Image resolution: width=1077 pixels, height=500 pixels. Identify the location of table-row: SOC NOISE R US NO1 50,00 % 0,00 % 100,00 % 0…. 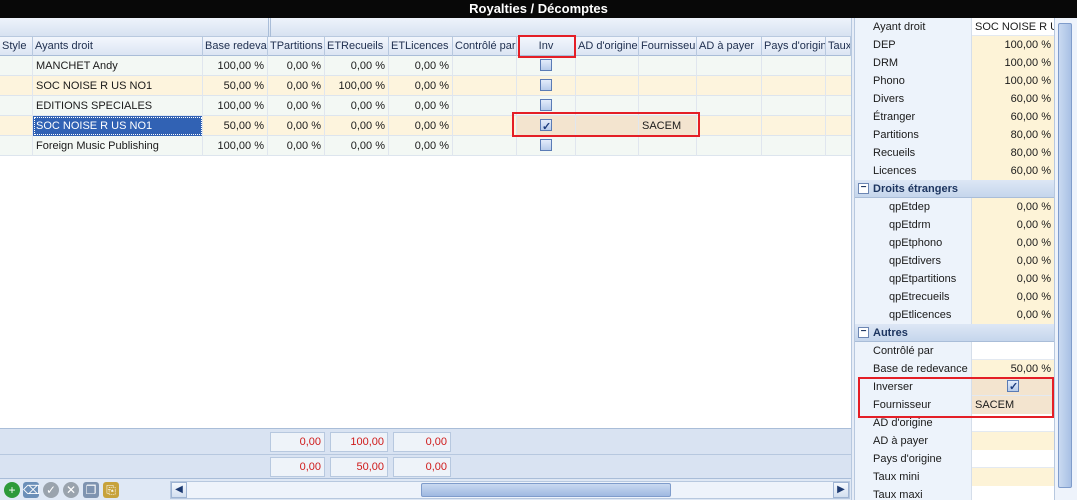
(425, 86).